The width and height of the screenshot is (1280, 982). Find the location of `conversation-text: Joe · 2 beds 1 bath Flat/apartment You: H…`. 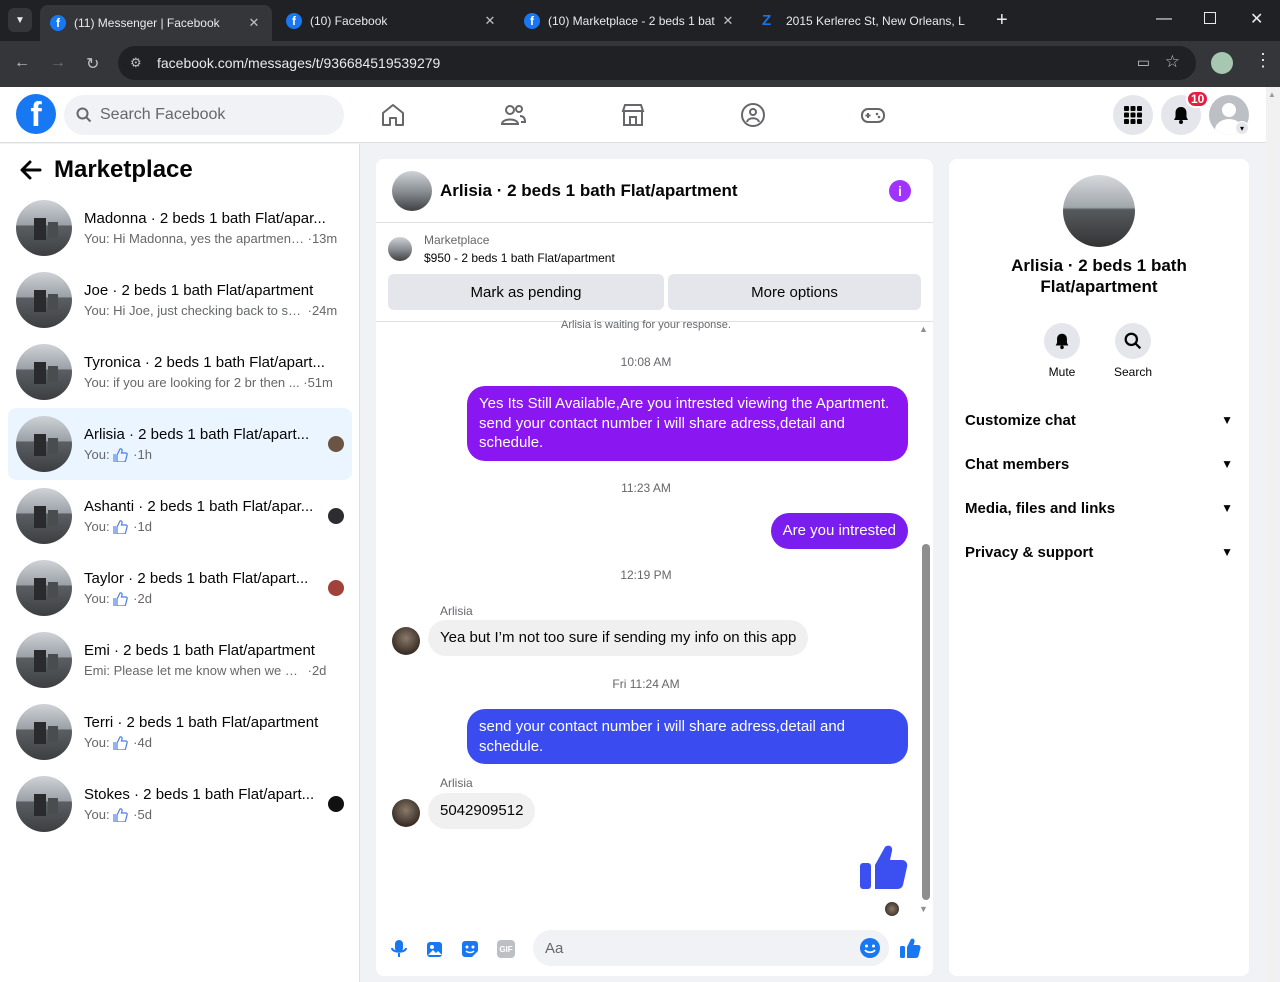

conversation-text: Joe · 2 beds 1 bath Flat/apartment You: H… is located at coordinates (218, 300).